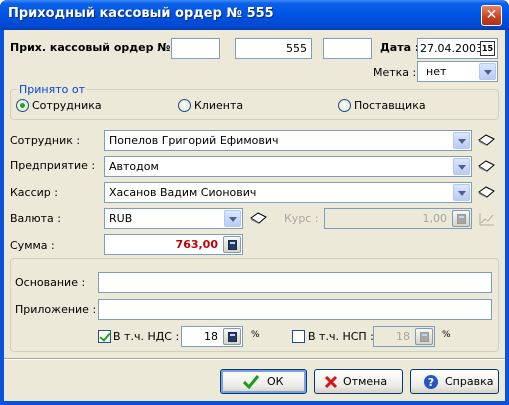 The image size is (509, 405). I want to click on received-from-group: Принято от Сотрудника Клиента Поставщика, so click(254, 101).